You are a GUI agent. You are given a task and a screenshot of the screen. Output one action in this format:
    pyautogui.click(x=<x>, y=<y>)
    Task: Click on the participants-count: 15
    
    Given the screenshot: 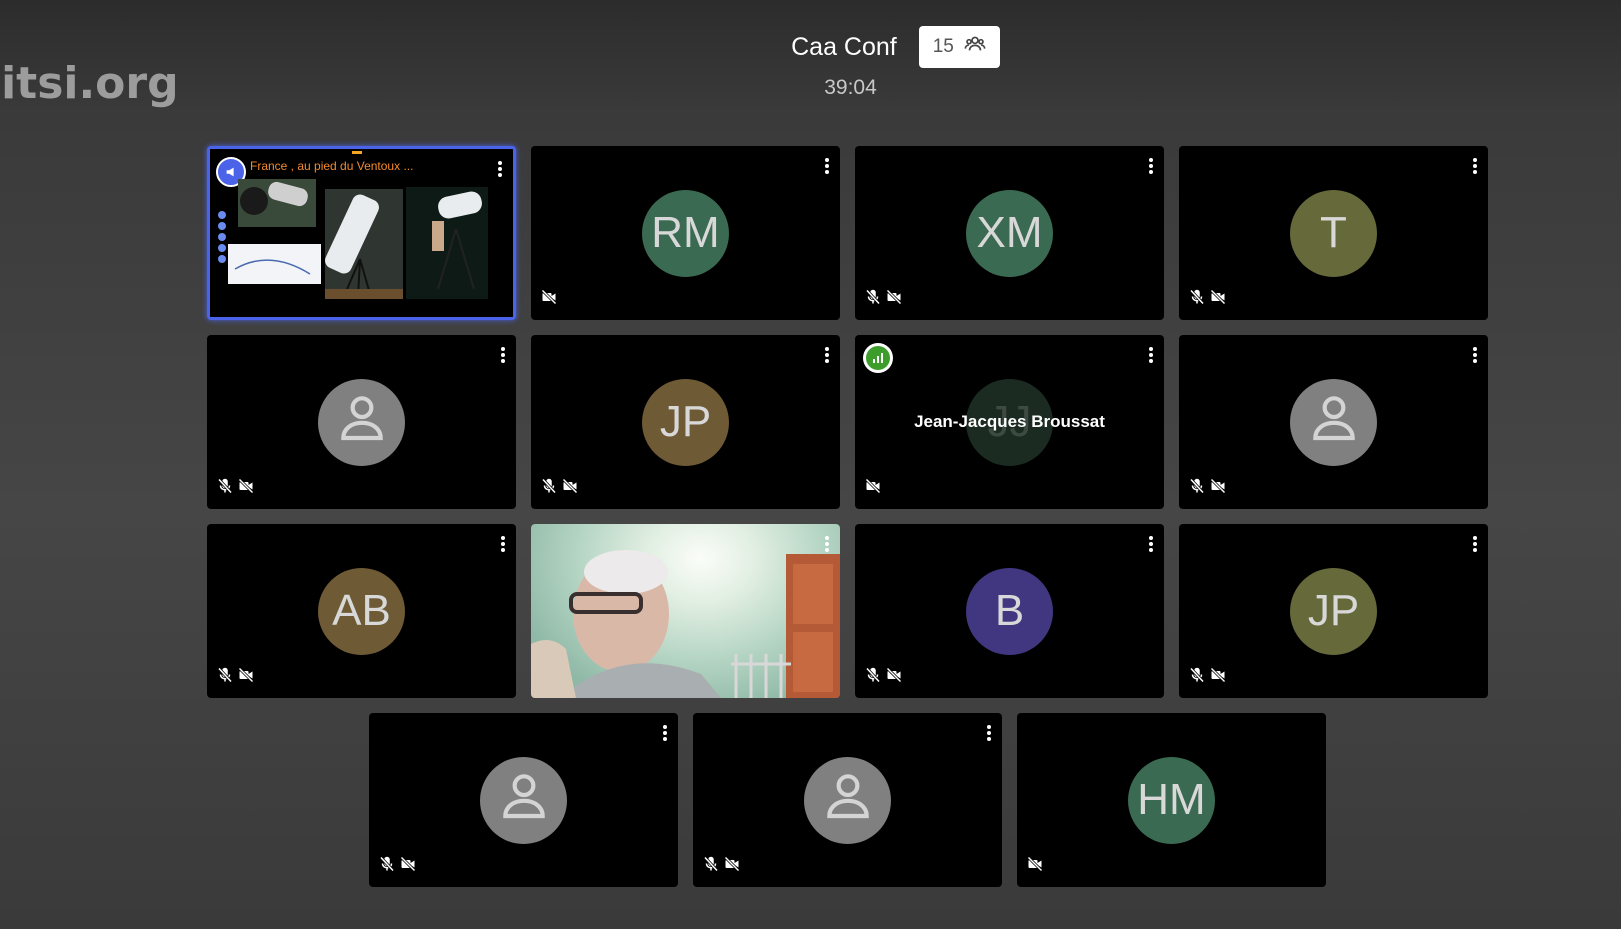 What is the action you would take?
    pyautogui.click(x=943, y=46)
    